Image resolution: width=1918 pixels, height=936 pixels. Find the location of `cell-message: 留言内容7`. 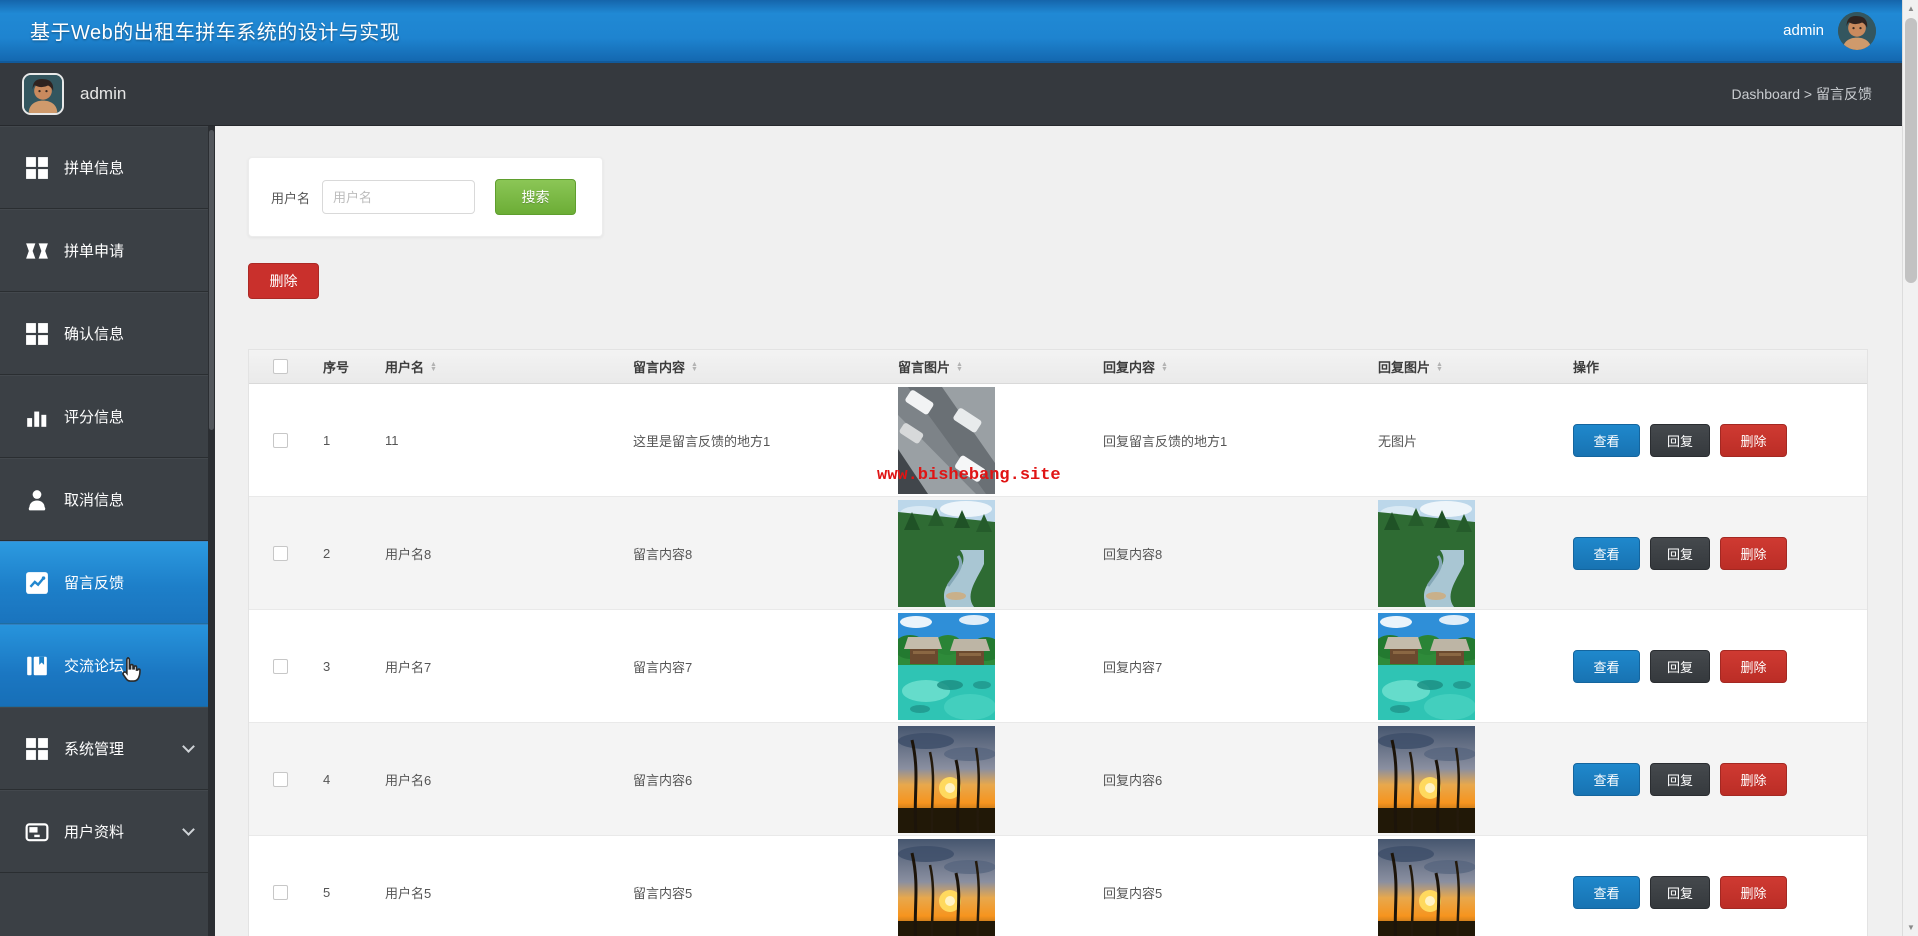

cell-message: 留言内容7 is located at coordinates (663, 667).